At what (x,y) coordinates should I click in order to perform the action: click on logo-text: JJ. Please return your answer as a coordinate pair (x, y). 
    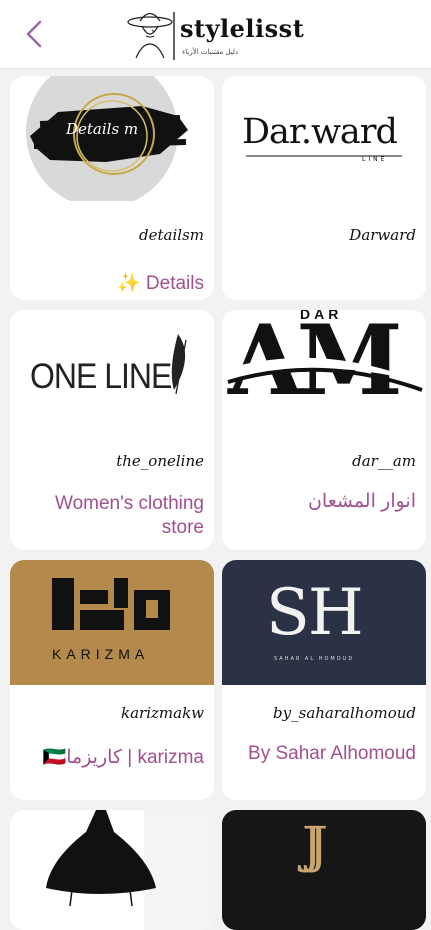
    Looking at the image, I should click on (315, 845).